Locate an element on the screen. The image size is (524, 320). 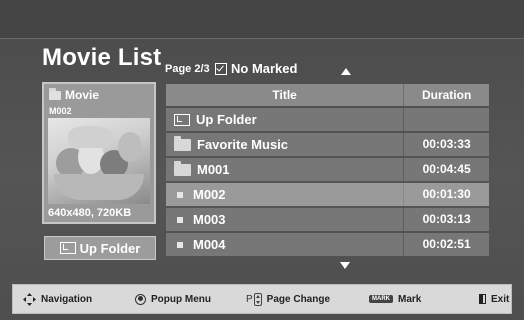
up-folder-button-label: Up Folder is located at coordinates (110, 248).